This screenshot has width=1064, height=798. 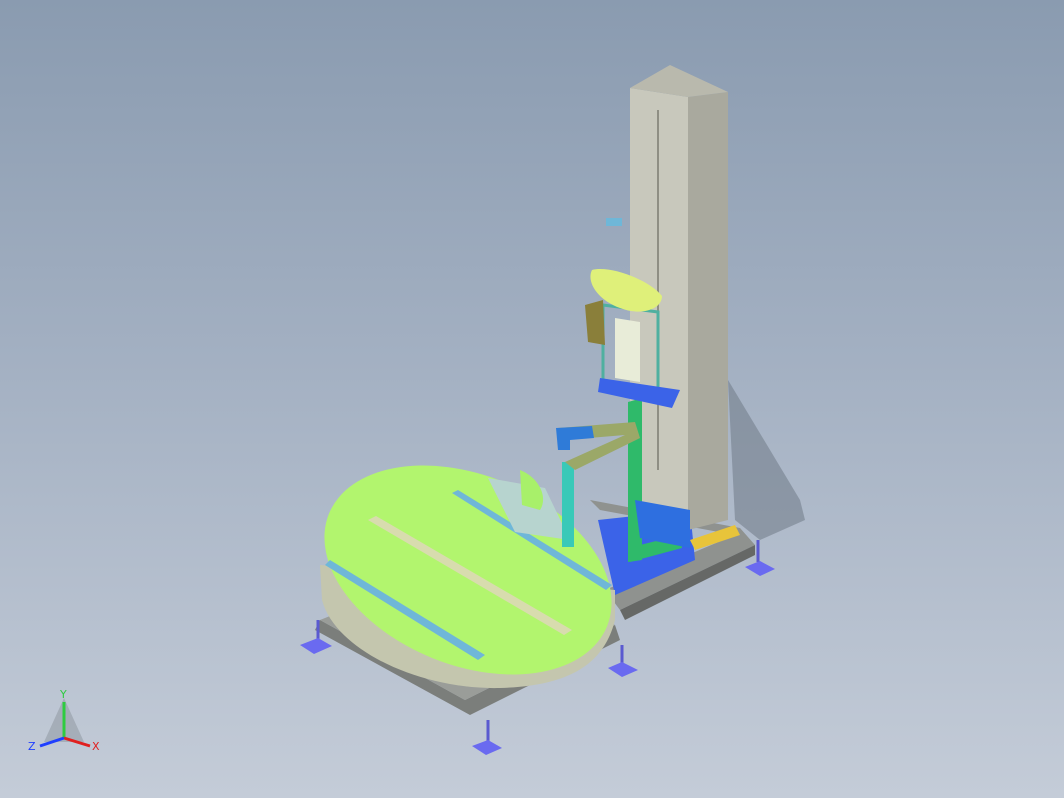 What do you see at coordinates (614, 222) in the screenshot?
I see `small-bracket` at bounding box center [614, 222].